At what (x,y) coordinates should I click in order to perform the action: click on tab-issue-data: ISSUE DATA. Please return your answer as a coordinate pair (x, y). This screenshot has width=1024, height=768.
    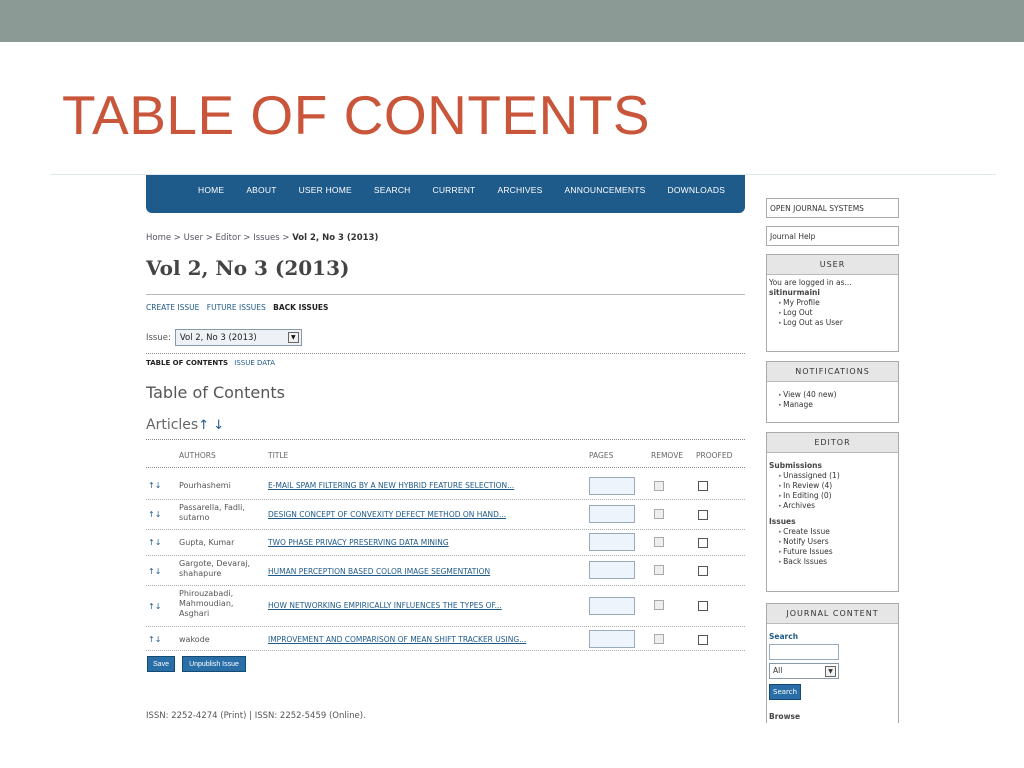
    Looking at the image, I should click on (254, 363).